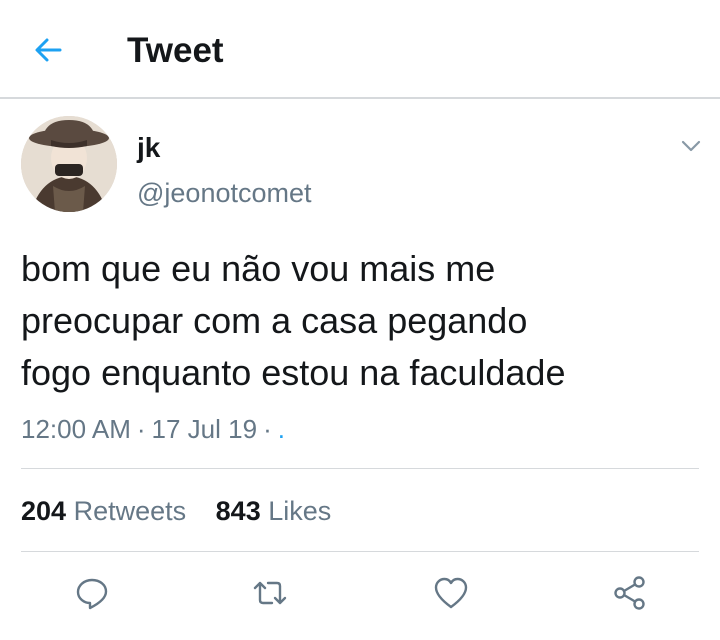 The height and width of the screenshot is (640, 720). I want to click on retweets-count: 204, so click(44, 511).